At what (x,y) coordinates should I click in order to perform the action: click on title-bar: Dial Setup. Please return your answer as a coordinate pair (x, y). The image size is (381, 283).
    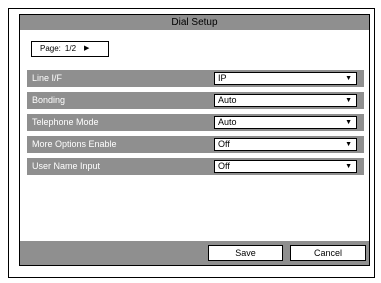
    Looking at the image, I should click on (194, 22).